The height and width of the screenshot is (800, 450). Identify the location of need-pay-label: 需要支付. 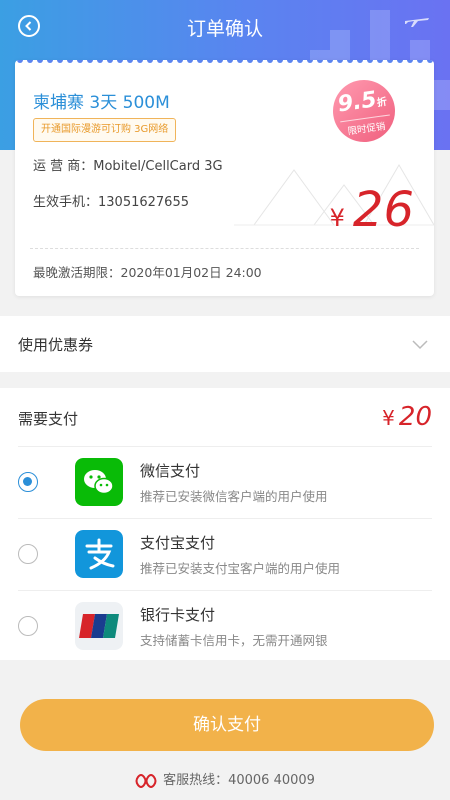
(48, 419).